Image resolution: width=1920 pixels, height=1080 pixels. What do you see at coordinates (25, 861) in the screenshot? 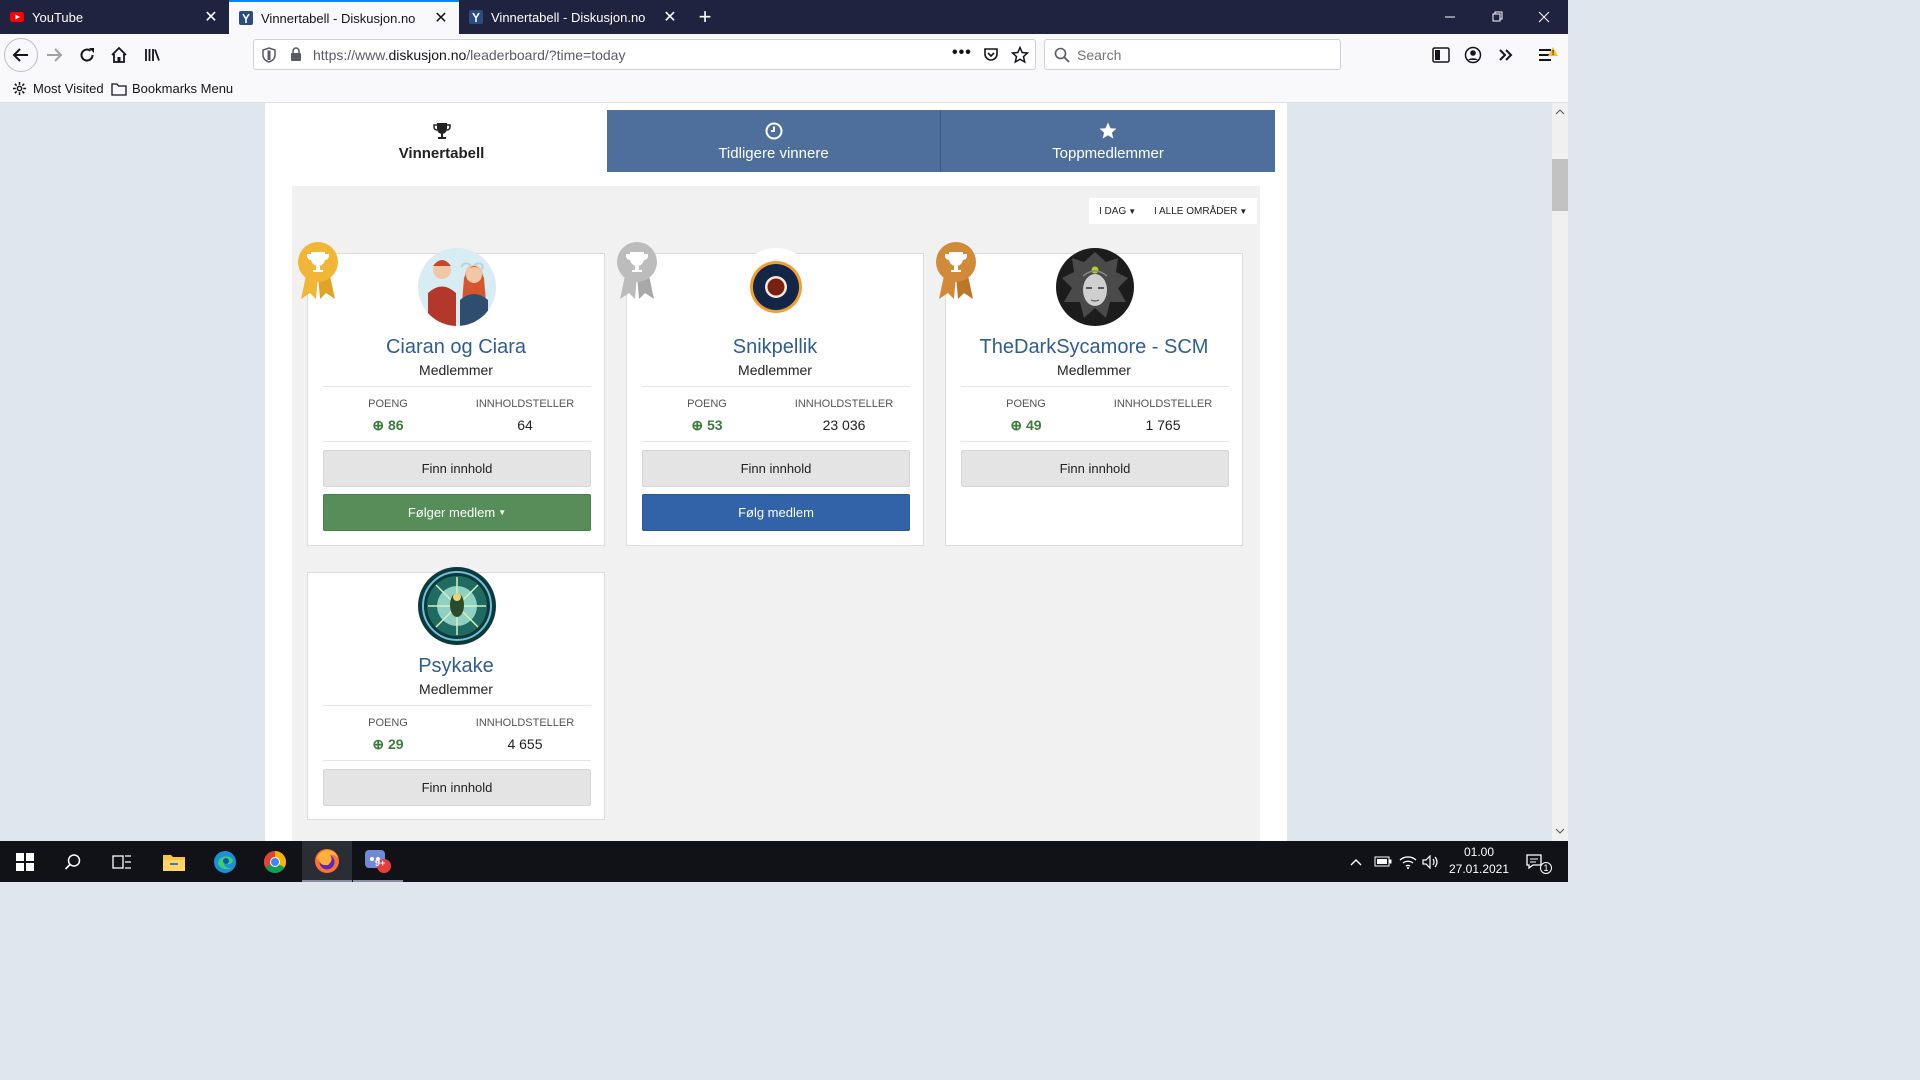
I see `start-button` at bounding box center [25, 861].